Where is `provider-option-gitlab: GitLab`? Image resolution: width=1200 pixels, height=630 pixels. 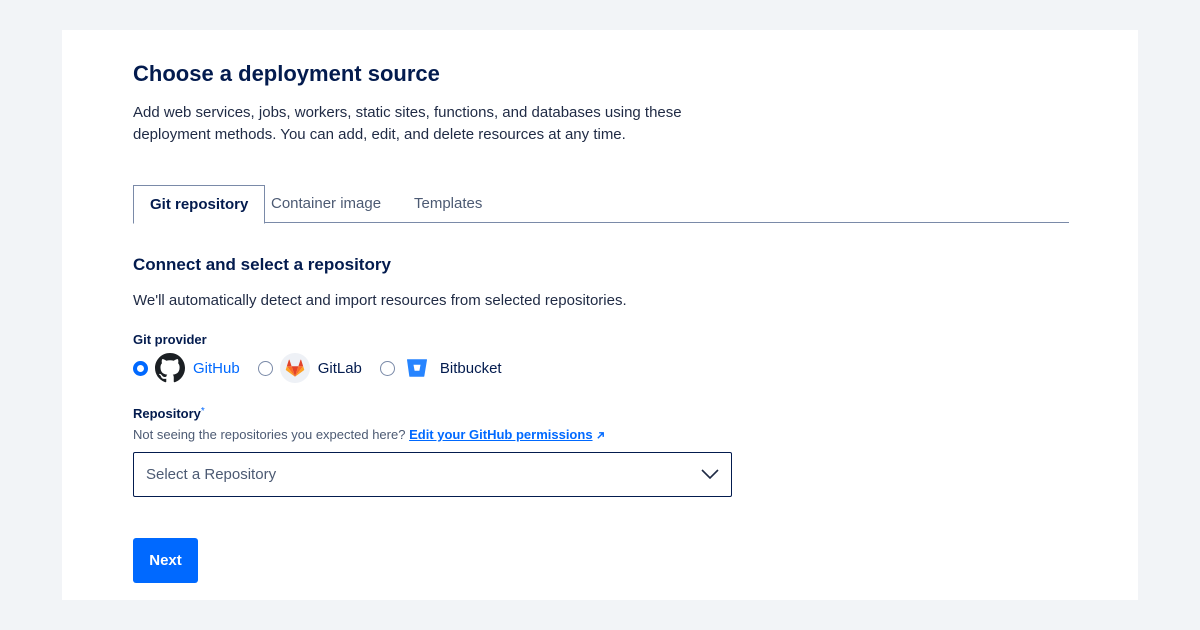 provider-option-gitlab: GitLab is located at coordinates (309, 368).